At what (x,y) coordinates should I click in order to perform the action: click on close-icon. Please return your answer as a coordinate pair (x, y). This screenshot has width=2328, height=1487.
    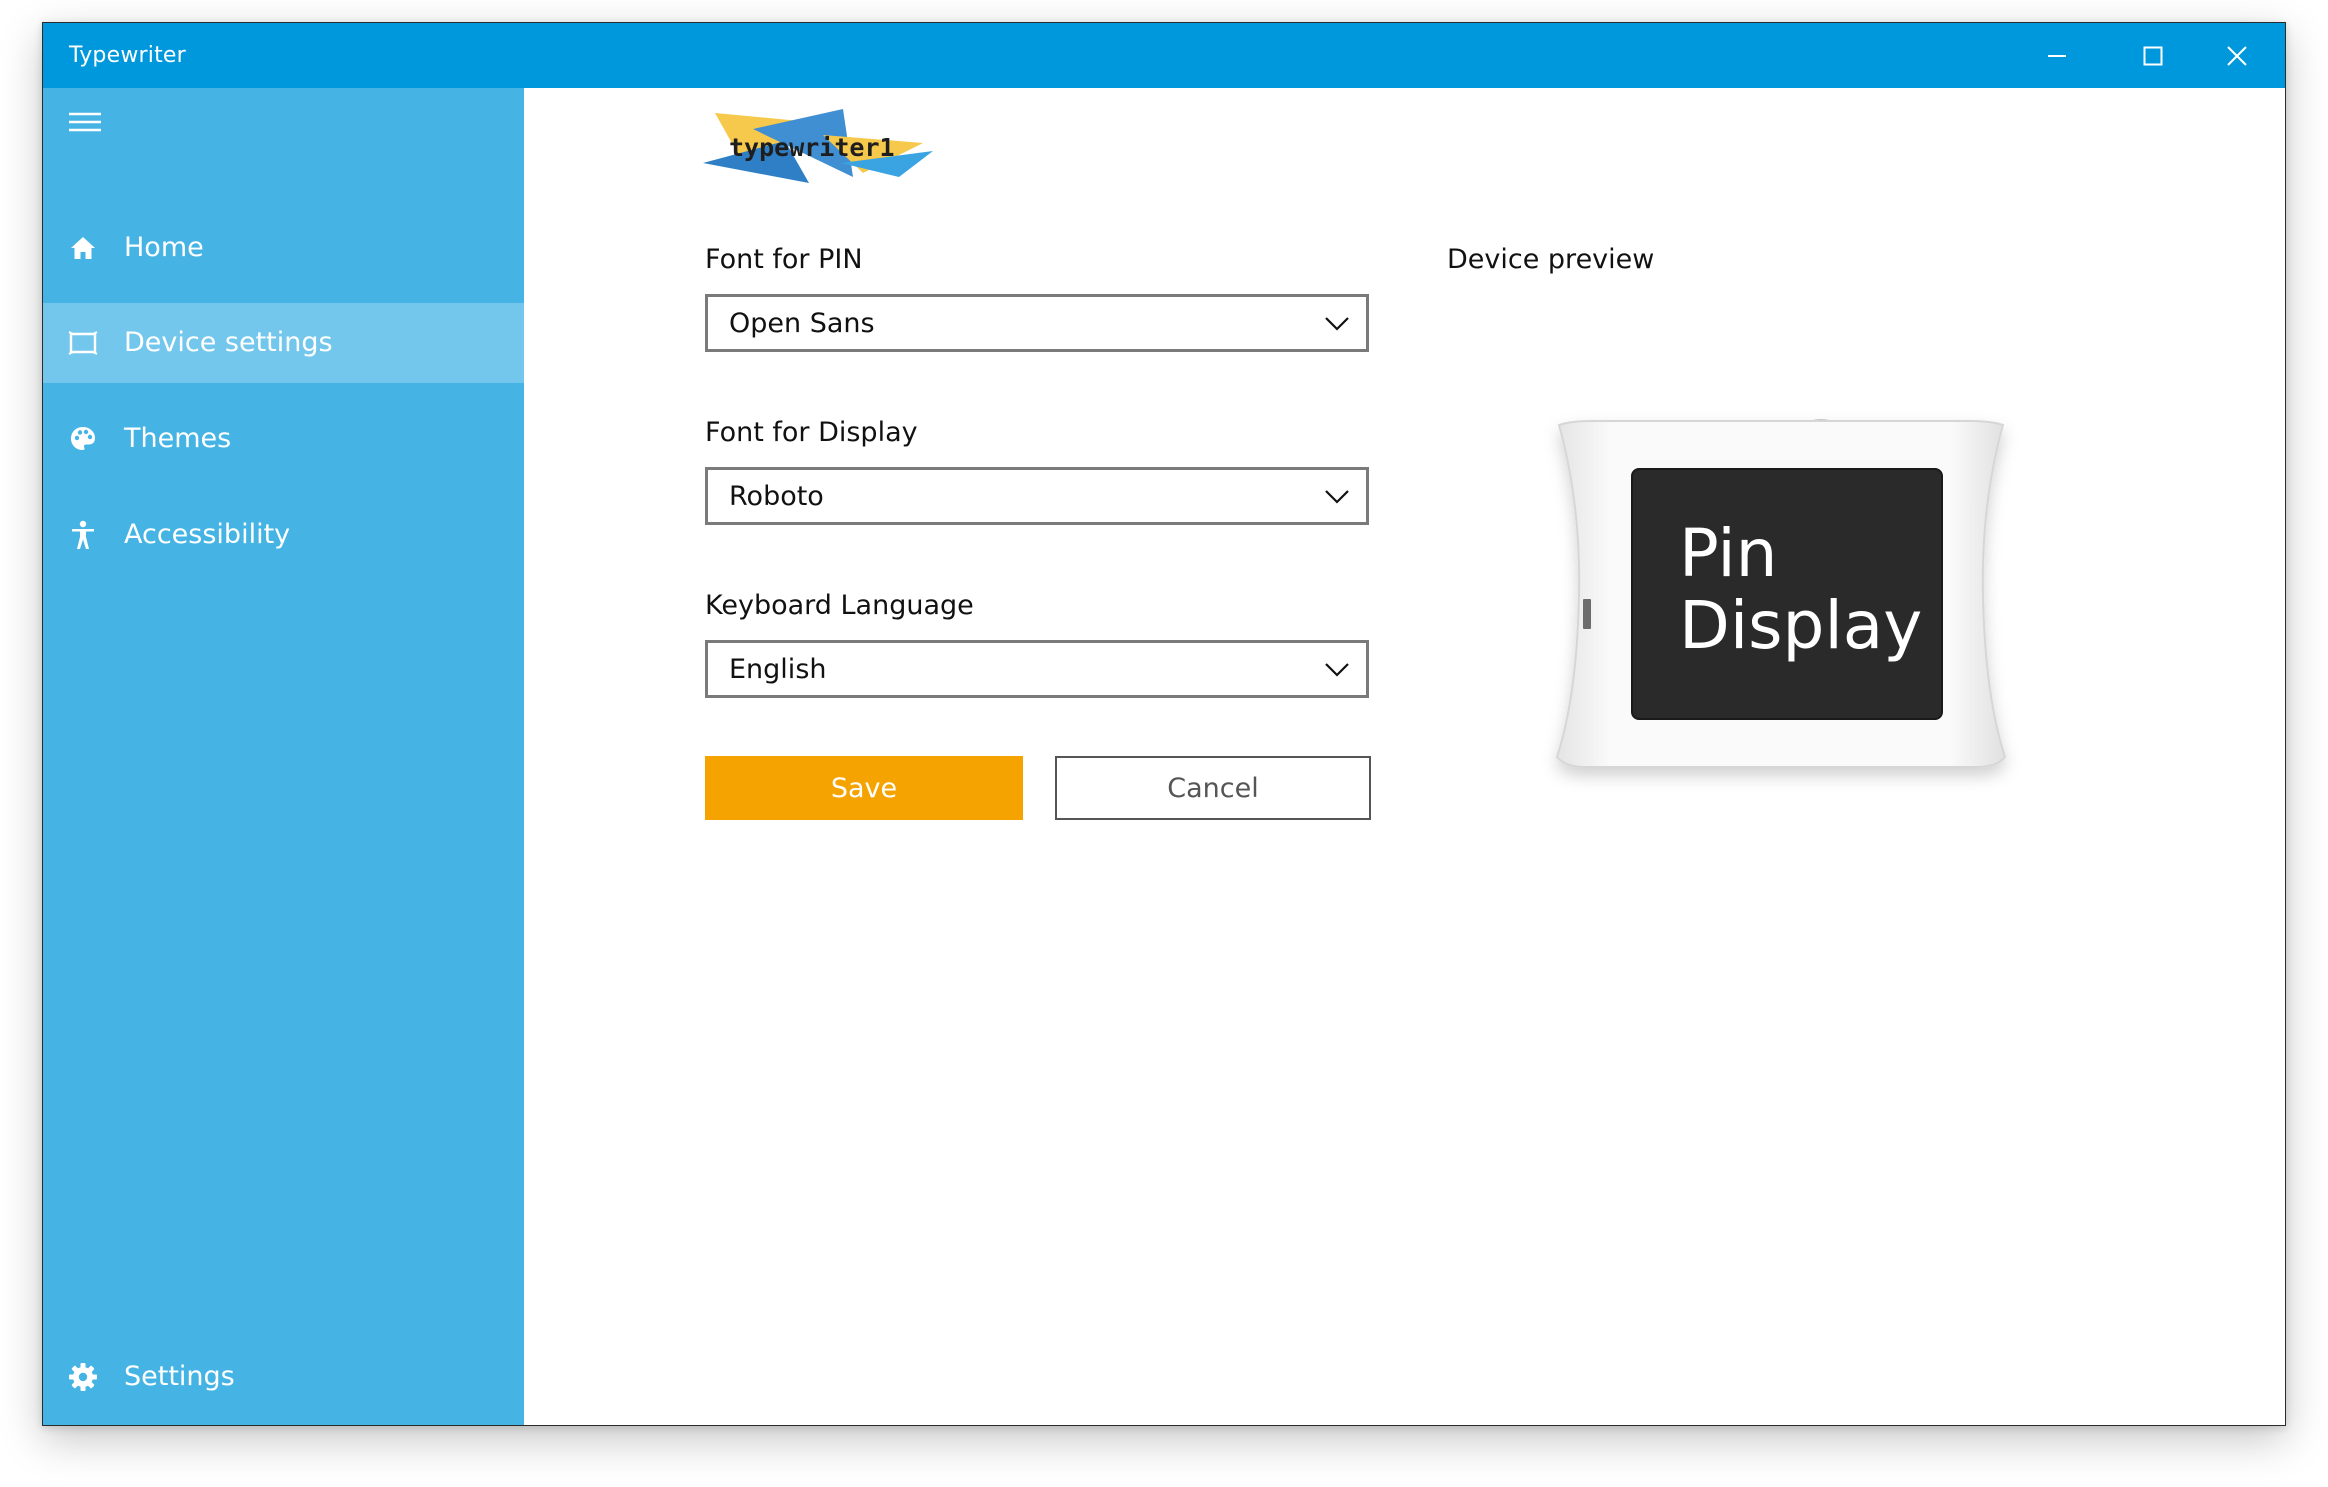
    Looking at the image, I should click on (2237, 55).